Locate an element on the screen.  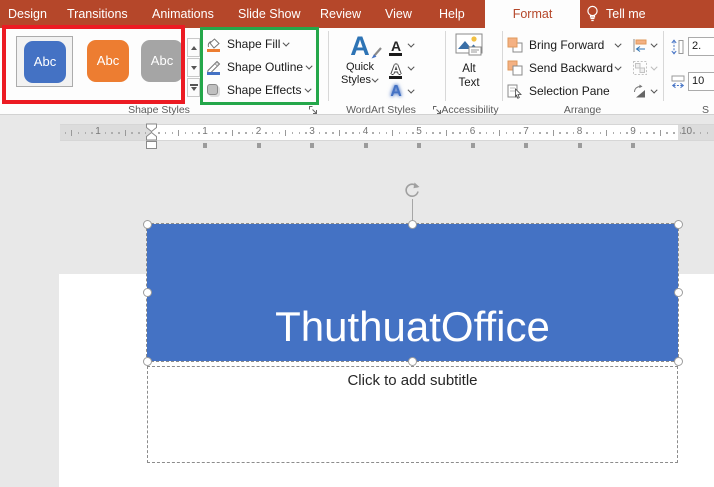
ruler-number: 10 is located at coordinates (686, 131).